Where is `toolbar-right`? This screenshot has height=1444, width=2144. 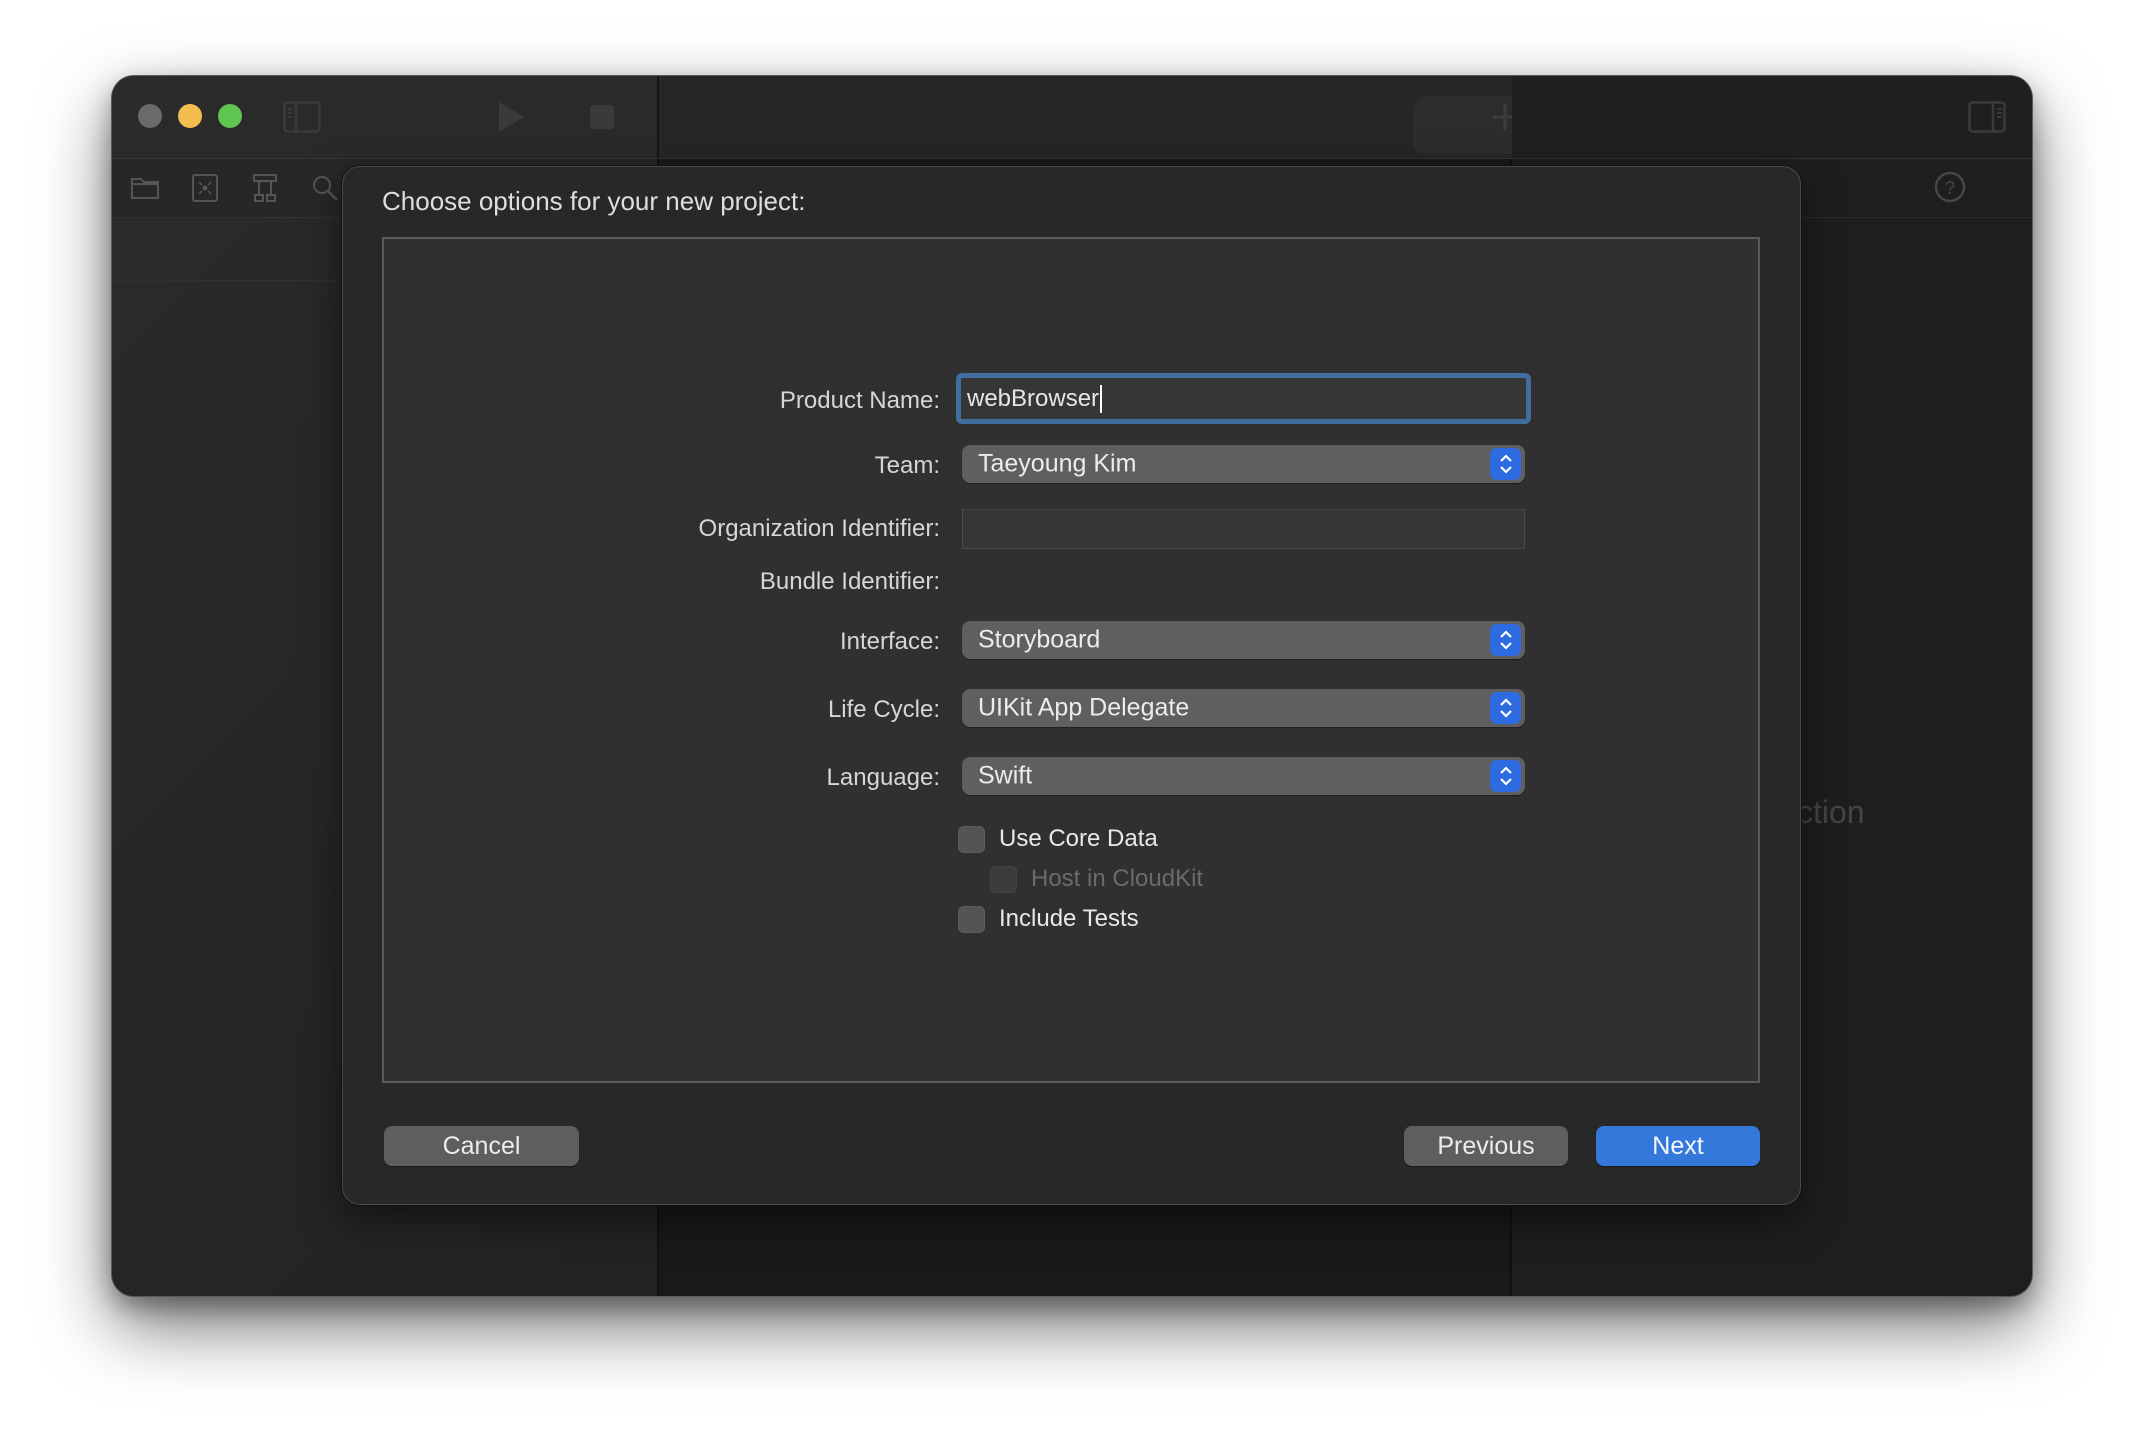
toolbar-right is located at coordinates (1772, 117).